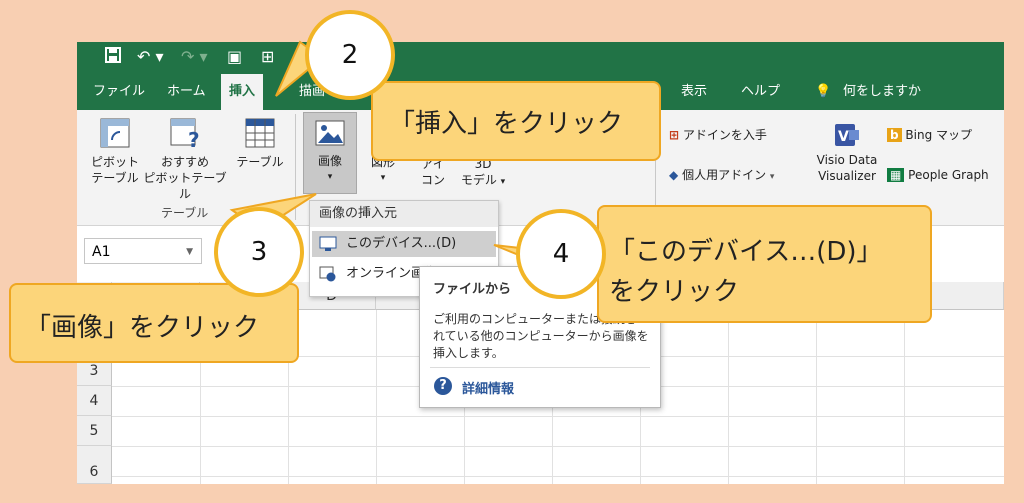 The height and width of the screenshot is (503, 1024). I want to click on step-3-badge: 3, so click(259, 252).